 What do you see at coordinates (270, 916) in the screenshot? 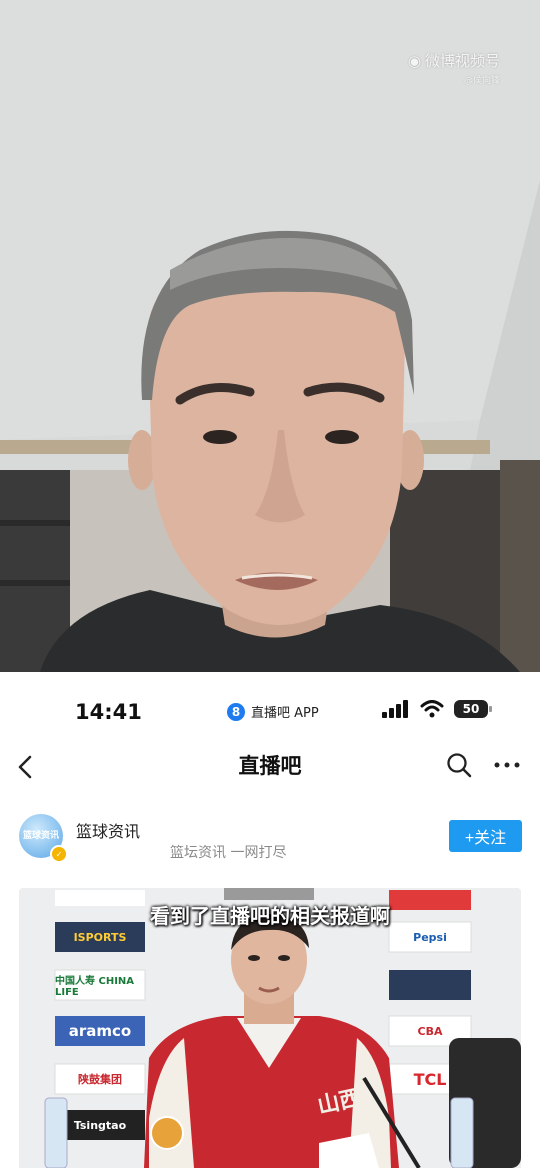
I see `video-caption: 看到了直播吧的相关报道啊` at bounding box center [270, 916].